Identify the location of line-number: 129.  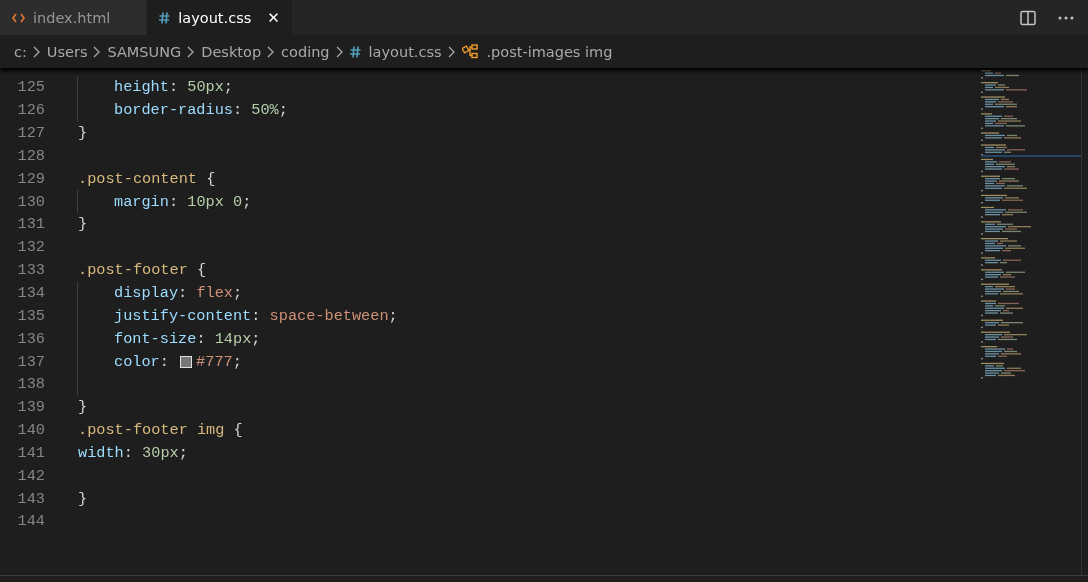
(30, 178).